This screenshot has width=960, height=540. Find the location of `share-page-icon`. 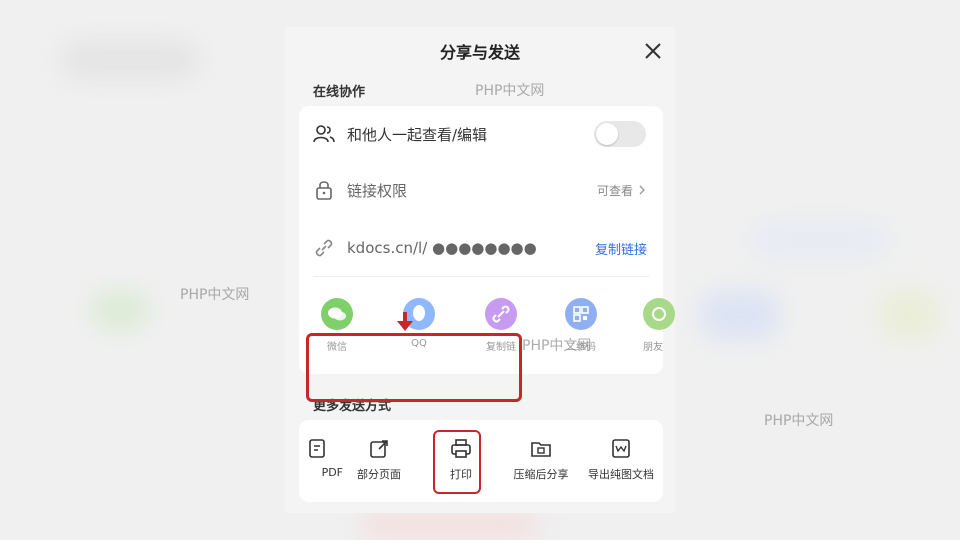

share-page-icon is located at coordinates (379, 449).